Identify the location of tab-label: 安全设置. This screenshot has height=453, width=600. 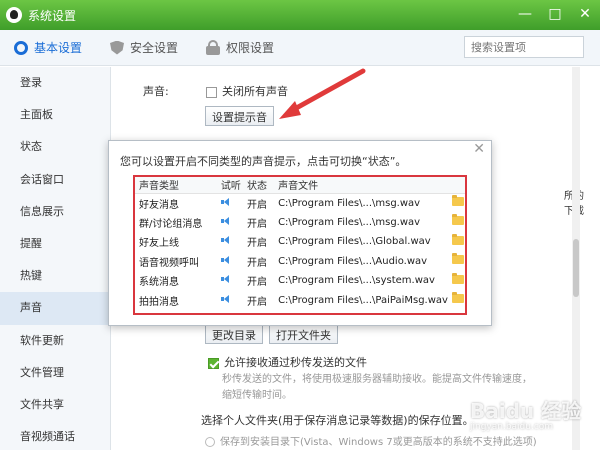
(154, 48).